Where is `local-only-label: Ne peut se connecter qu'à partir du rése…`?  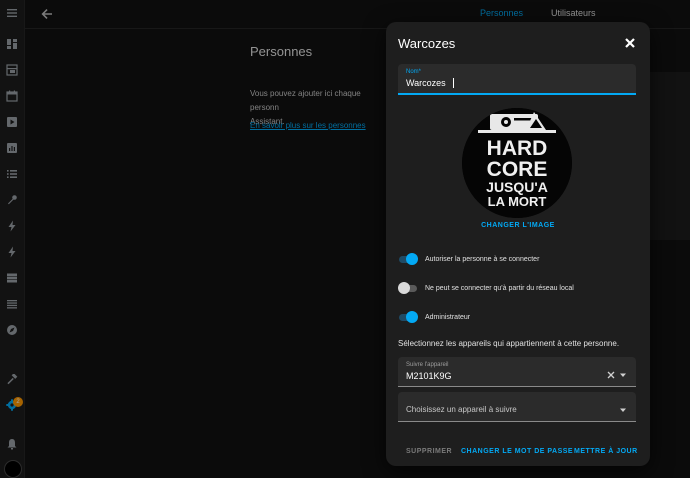
local-only-label: Ne peut se connecter qu'à partir du rése… is located at coordinates (499, 288).